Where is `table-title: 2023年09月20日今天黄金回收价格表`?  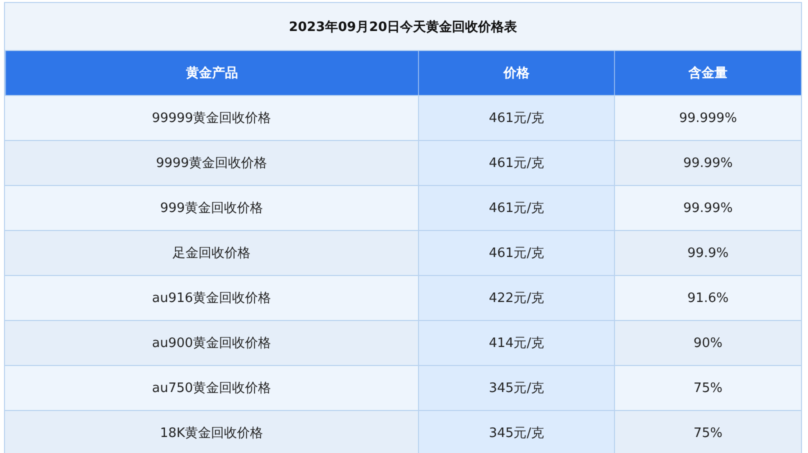 table-title: 2023年09月20日今天黄金回收价格表 is located at coordinates (403, 27).